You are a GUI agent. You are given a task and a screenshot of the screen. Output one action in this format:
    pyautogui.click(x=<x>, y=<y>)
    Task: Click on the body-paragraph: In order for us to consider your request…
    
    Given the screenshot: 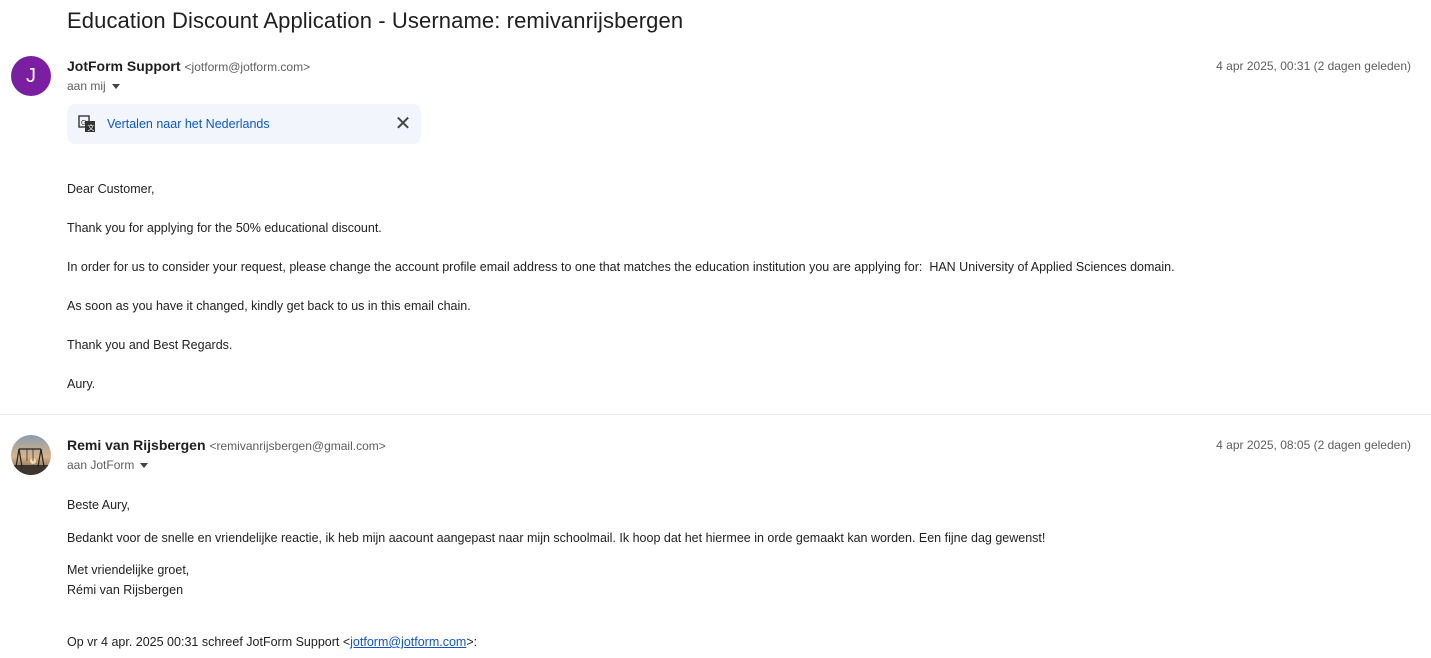 What is the action you would take?
    pyautogui.click(x=621, y=267)
    